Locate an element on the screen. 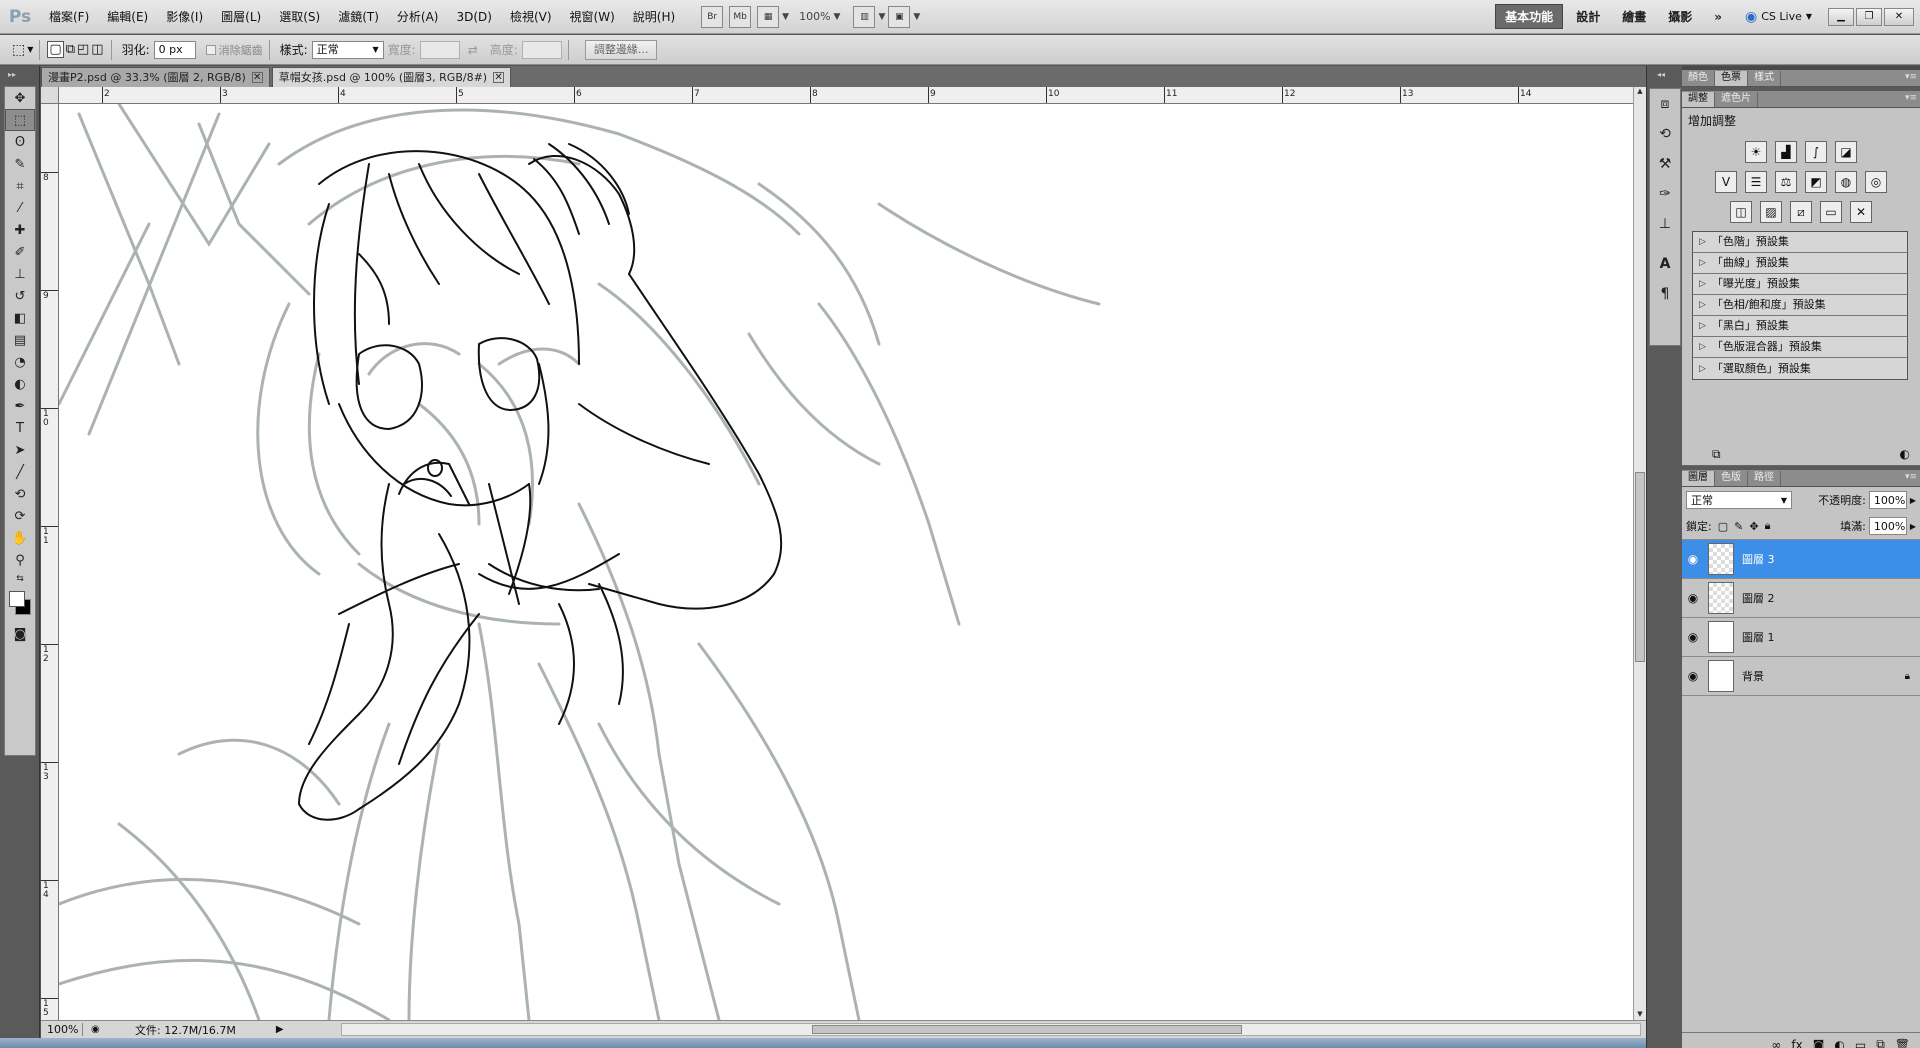 This screenshot has height=1048, width=1920. hue-saturation-icon: ☰ is located at coordinates (1756, 182).